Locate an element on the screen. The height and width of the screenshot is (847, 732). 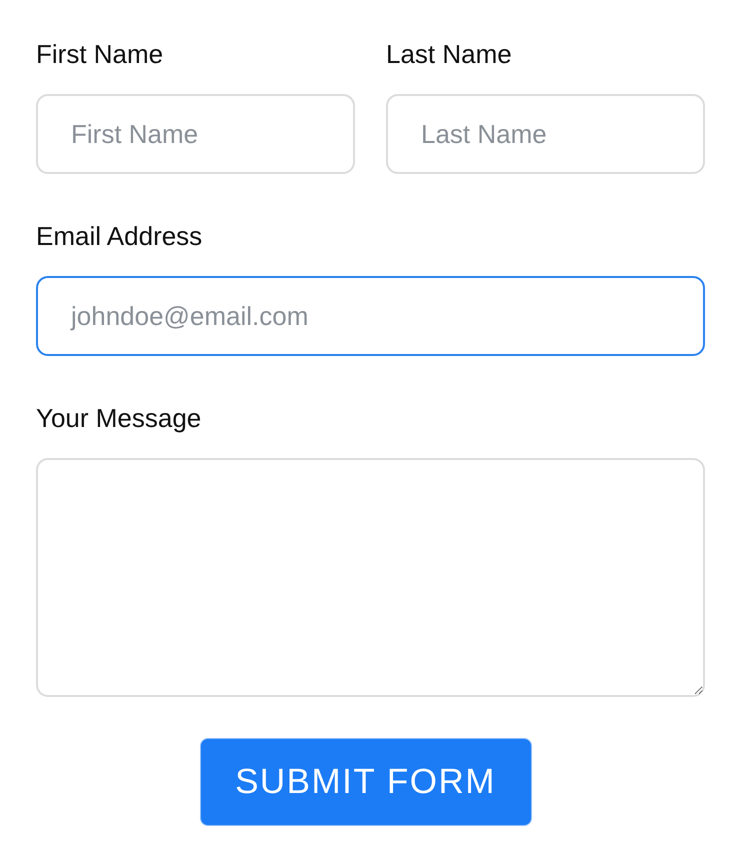
field-label: First Name is located at coordinates (100, 54).